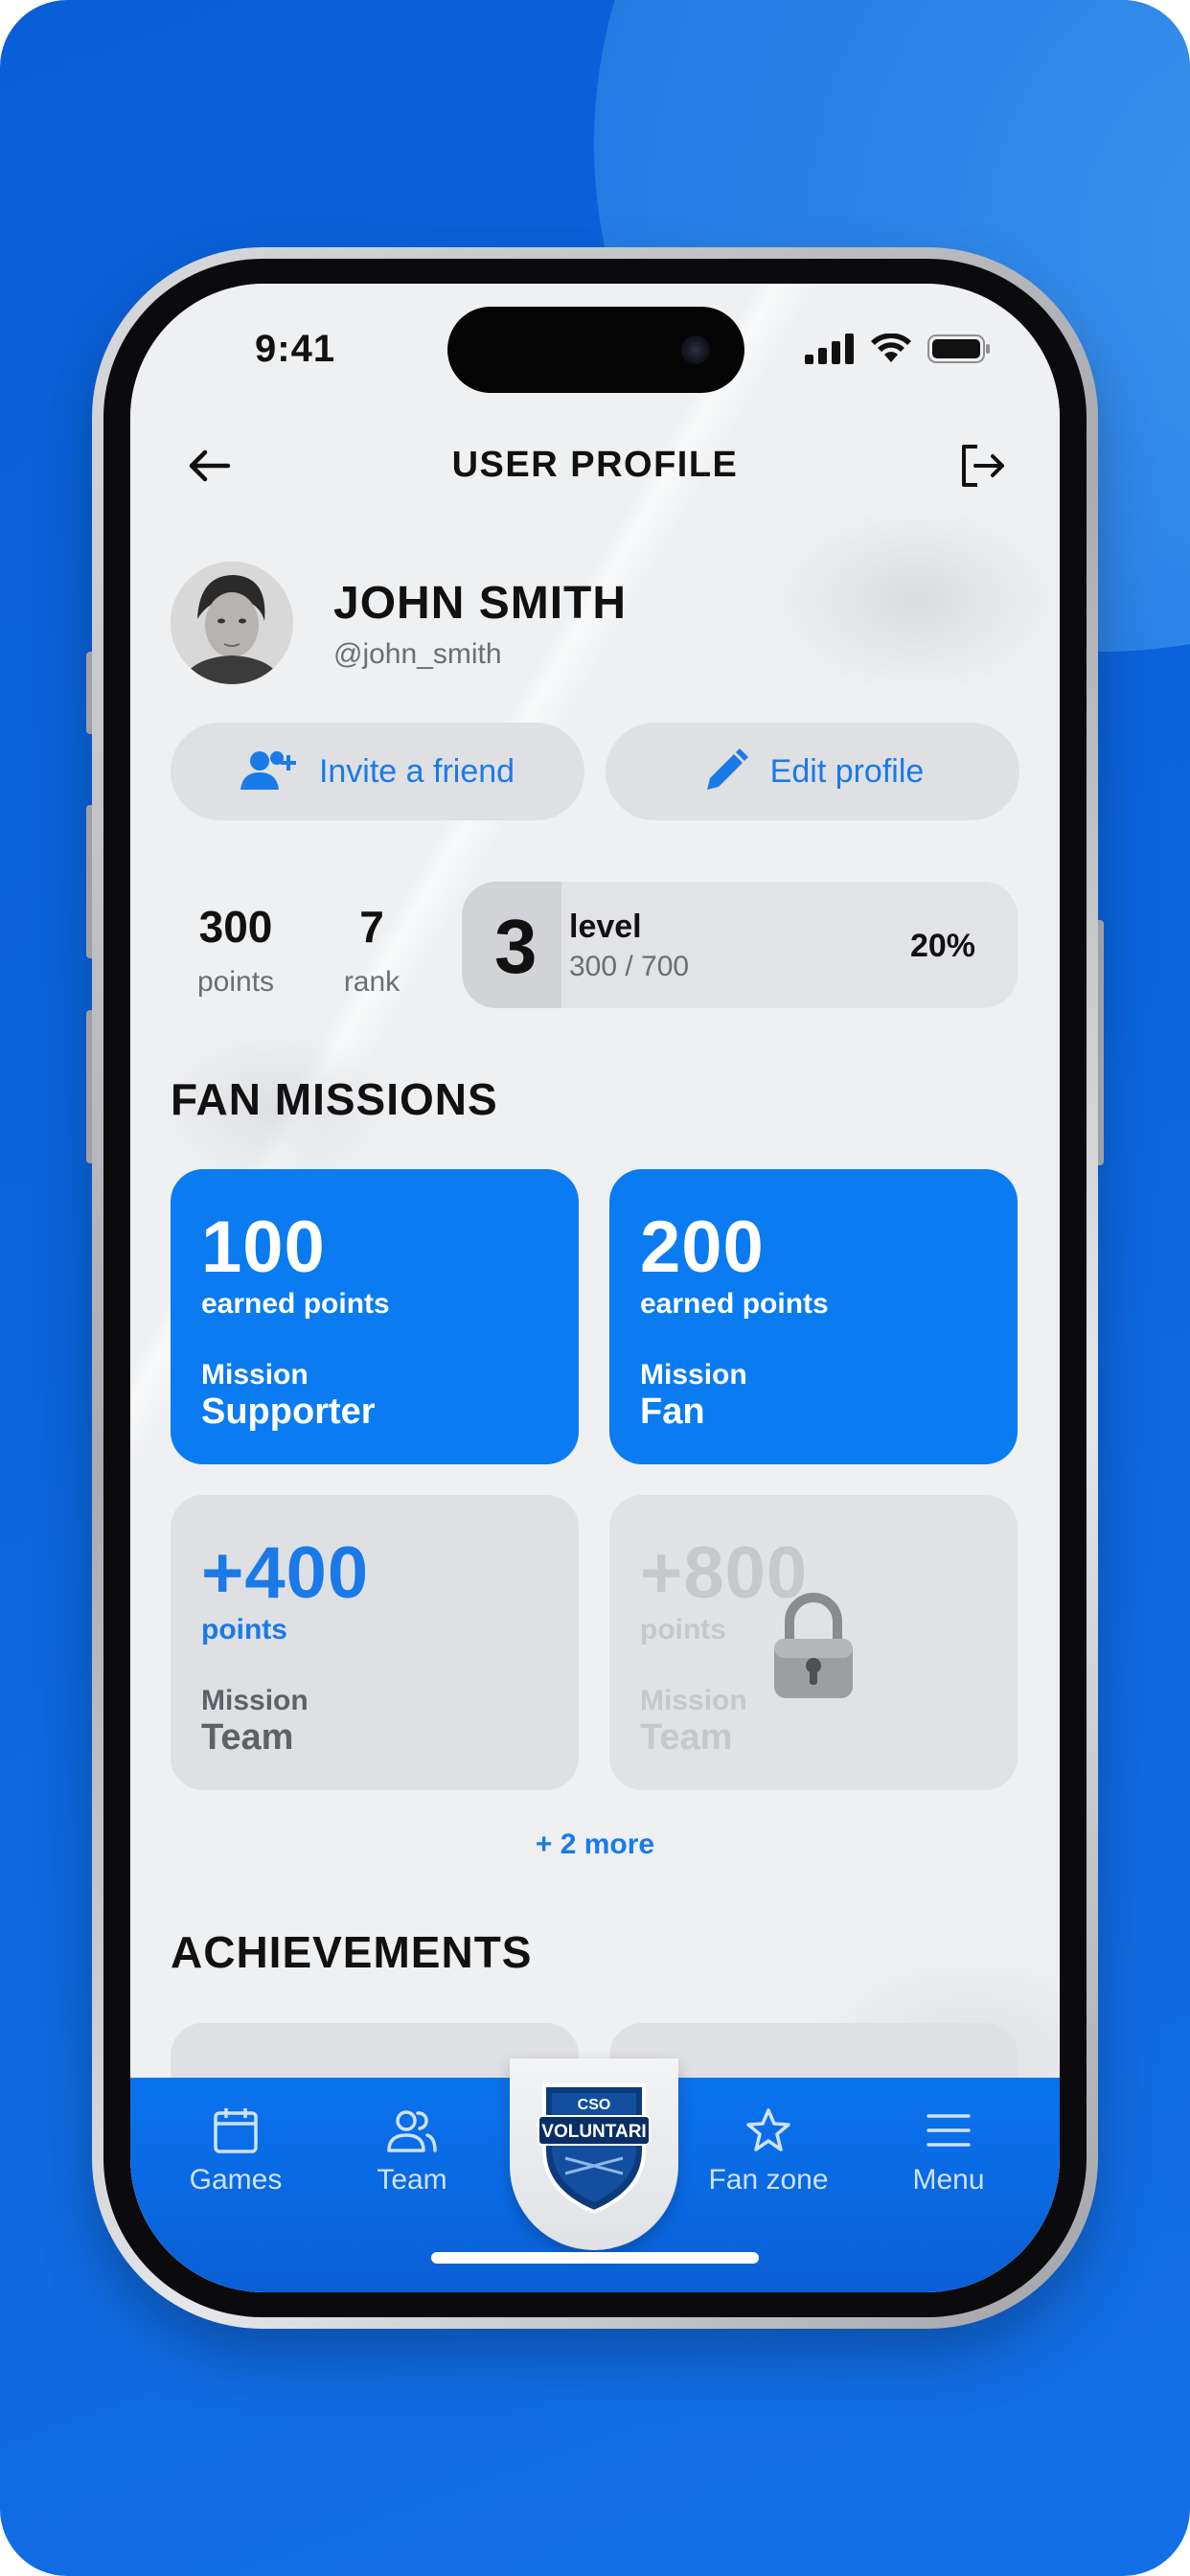  What do you see at coordinates (375, 1642) in the screenshot?
I see `mission-card-team: +400 points Mission Team` at bounding box center [375, 1642].